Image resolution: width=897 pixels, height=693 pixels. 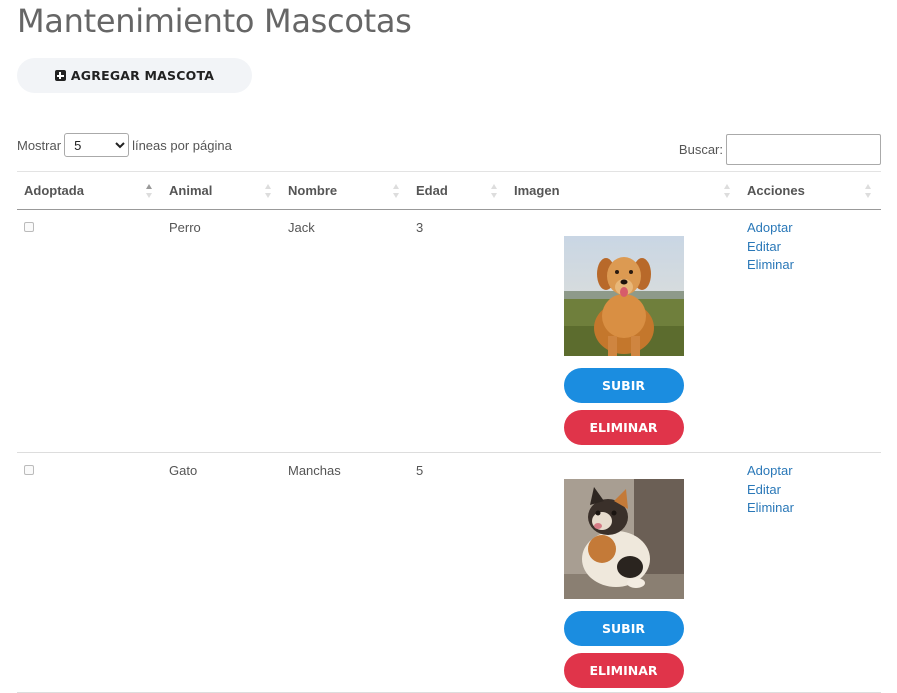 I want to click on page-length-control: Mostrar 5 líneas por página, so click(x=124, y=145).